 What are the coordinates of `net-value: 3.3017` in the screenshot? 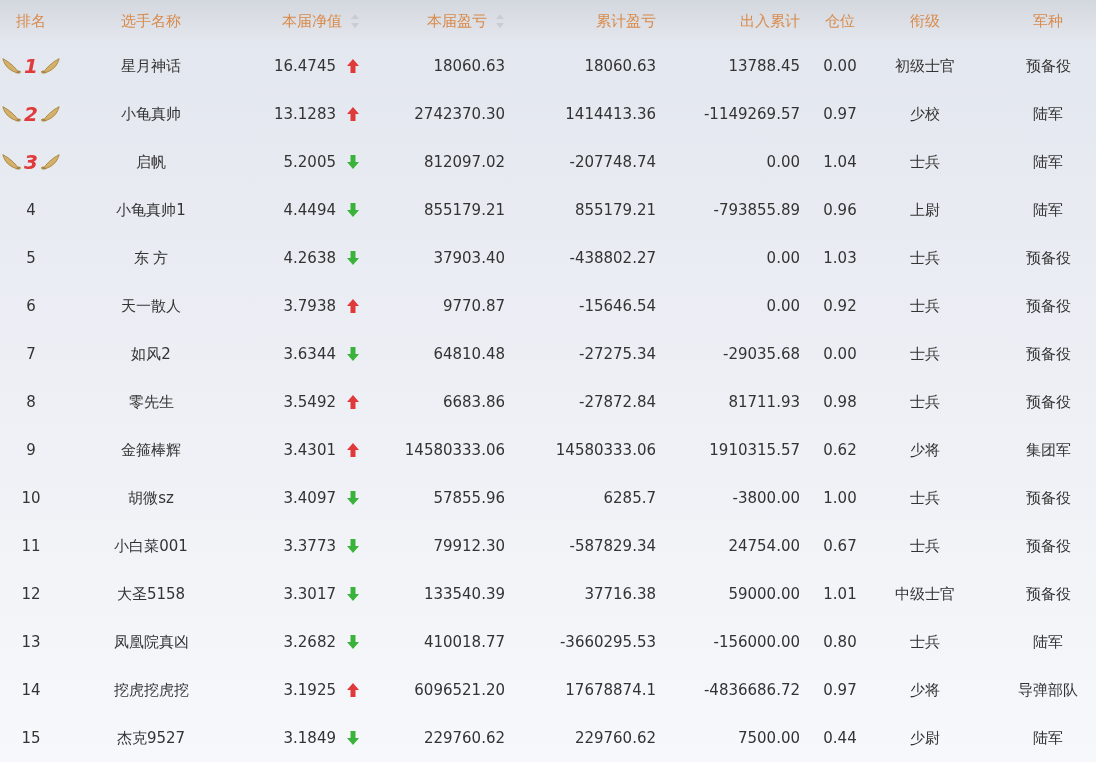 It's located at (309, 594).